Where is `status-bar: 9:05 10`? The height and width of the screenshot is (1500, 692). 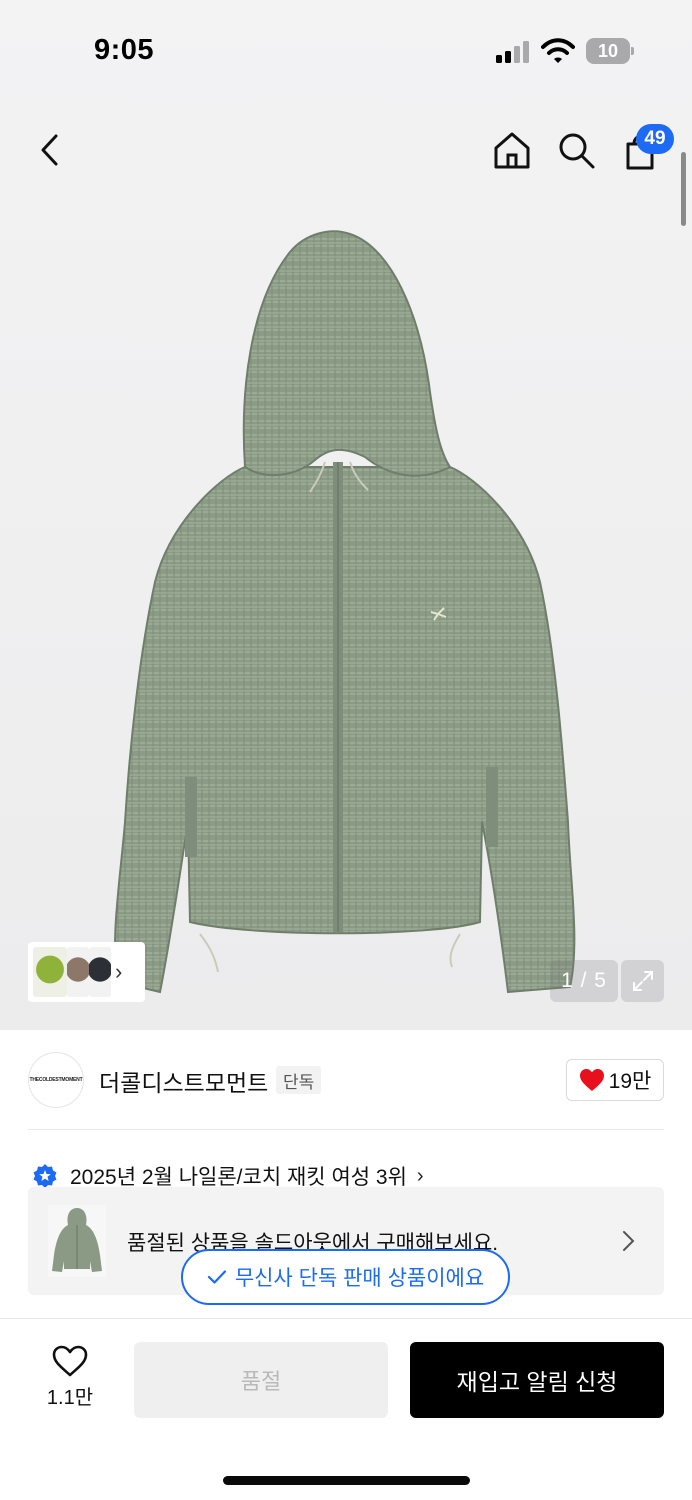 status-bar: 9:05 10 is located at coordinates (346, 50).